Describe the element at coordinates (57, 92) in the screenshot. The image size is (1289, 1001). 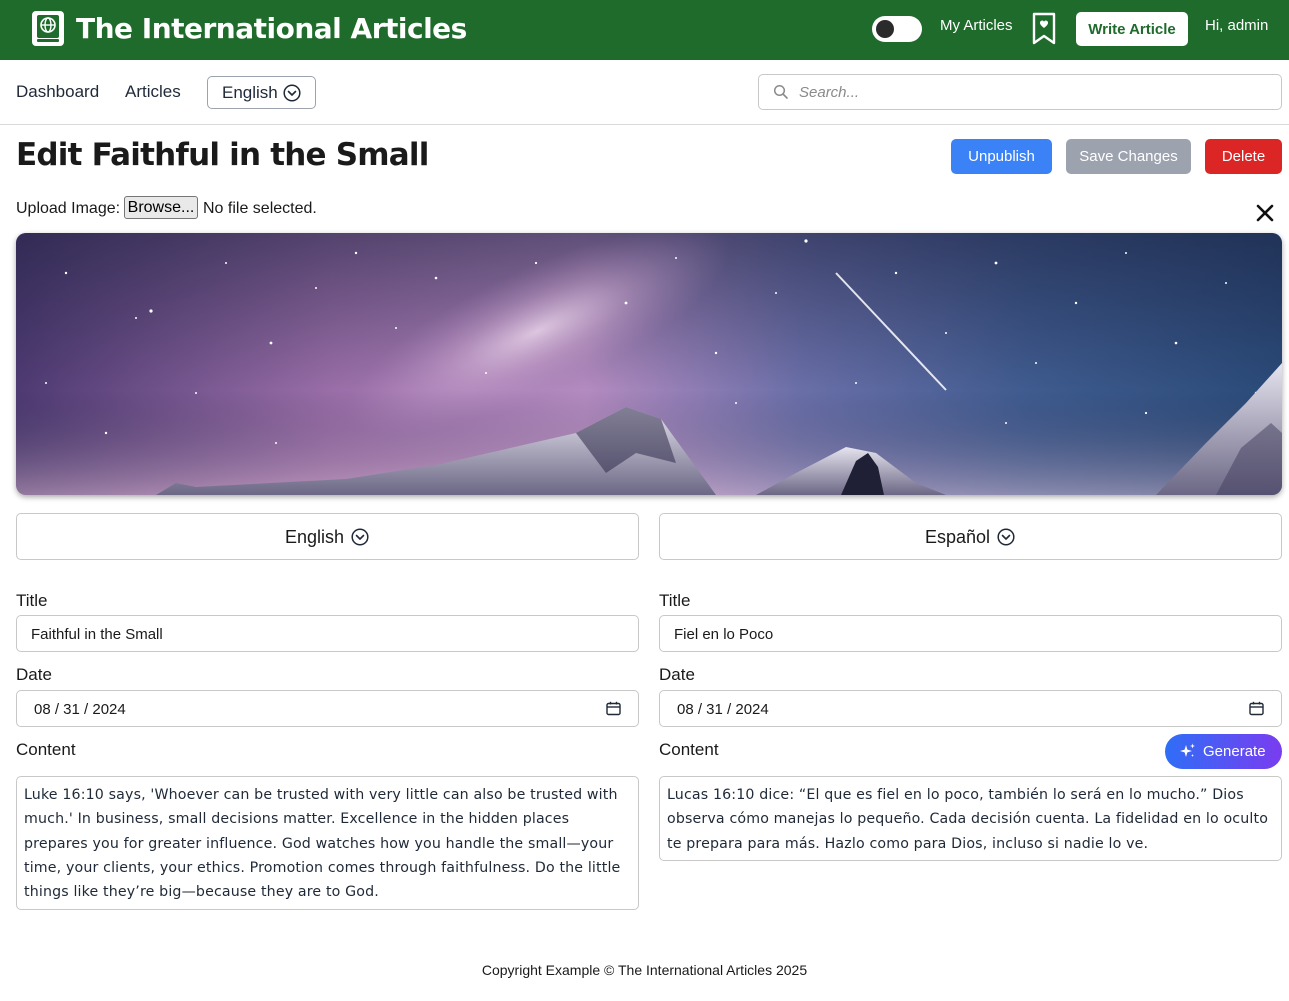
I see `nav-dashboard: Dashboard` at that location.